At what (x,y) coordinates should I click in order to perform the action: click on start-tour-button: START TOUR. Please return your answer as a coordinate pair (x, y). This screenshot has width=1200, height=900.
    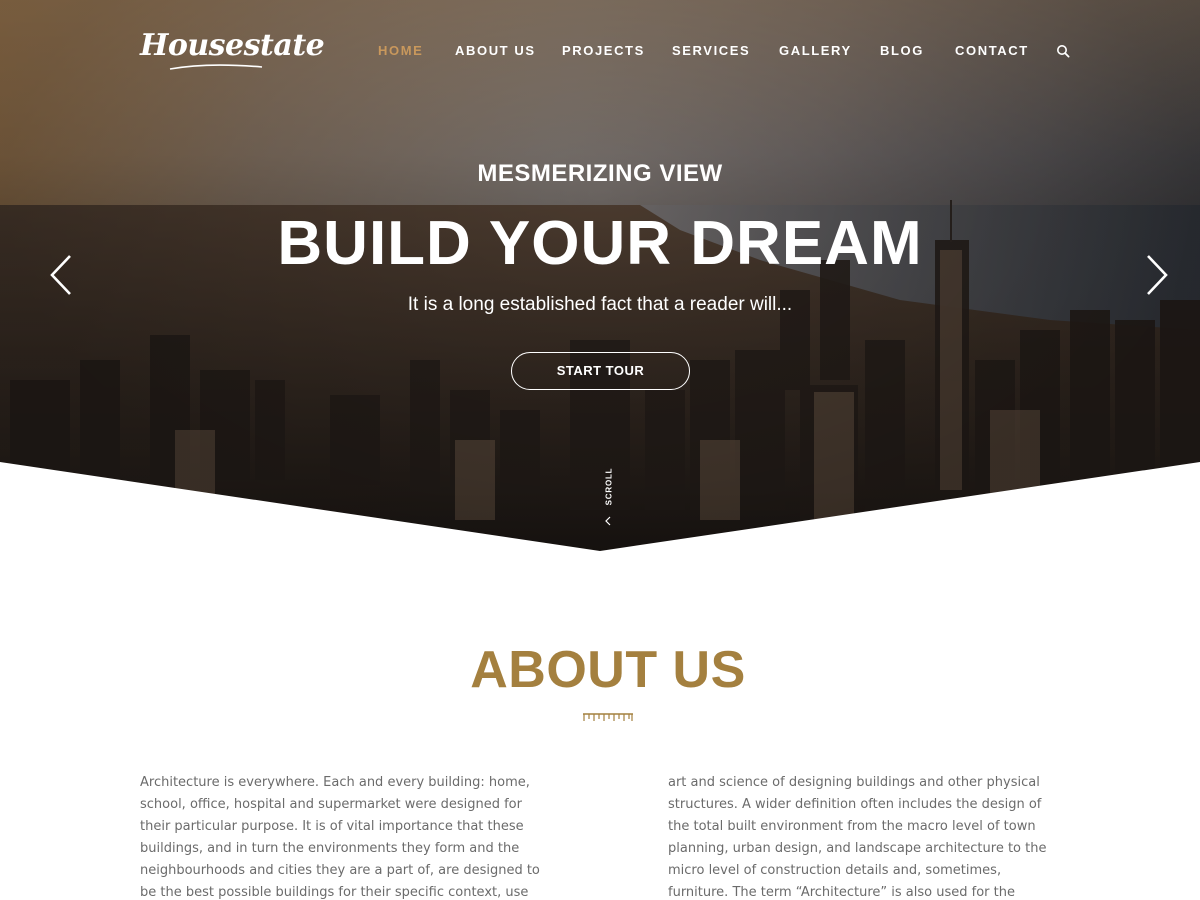
    Looking at the image, I should click on (600, 371).